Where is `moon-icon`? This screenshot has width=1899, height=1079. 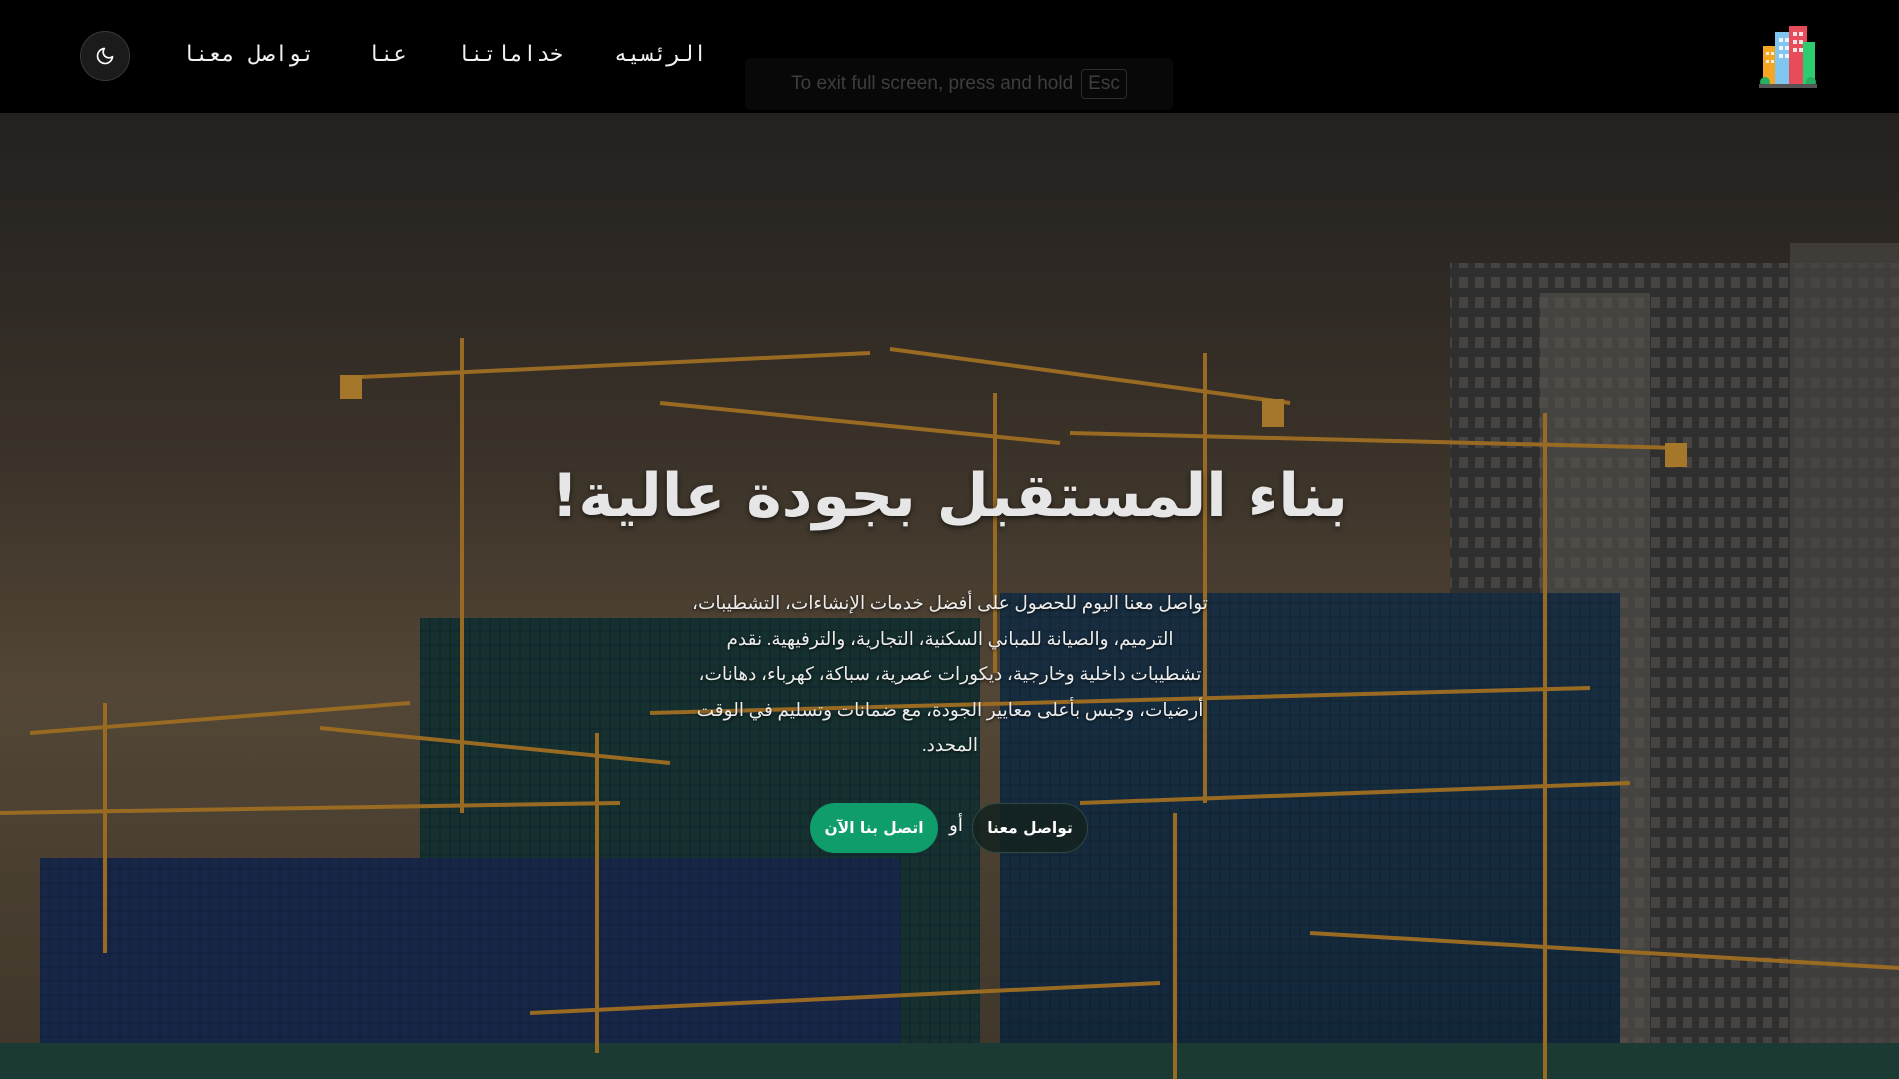 moon-icon is located at coordinates (105, 56).